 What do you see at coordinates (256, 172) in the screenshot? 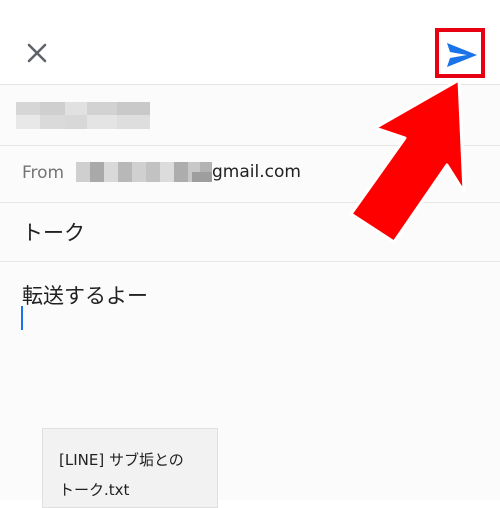
I see `from-address-domain: gmail.com` at bounding box center [256, 172].